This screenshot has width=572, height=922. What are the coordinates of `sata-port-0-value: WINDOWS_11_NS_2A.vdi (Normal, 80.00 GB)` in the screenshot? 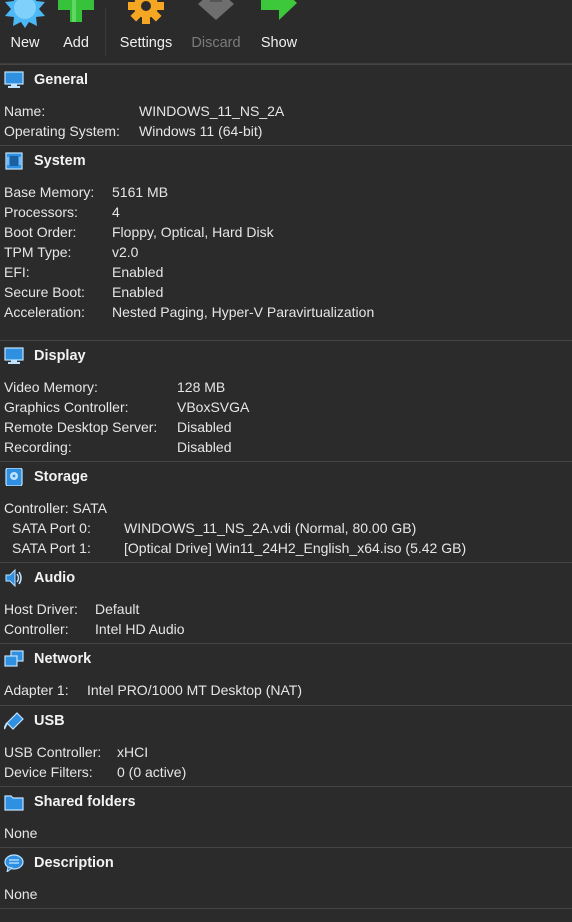 It's located at (270, 528).